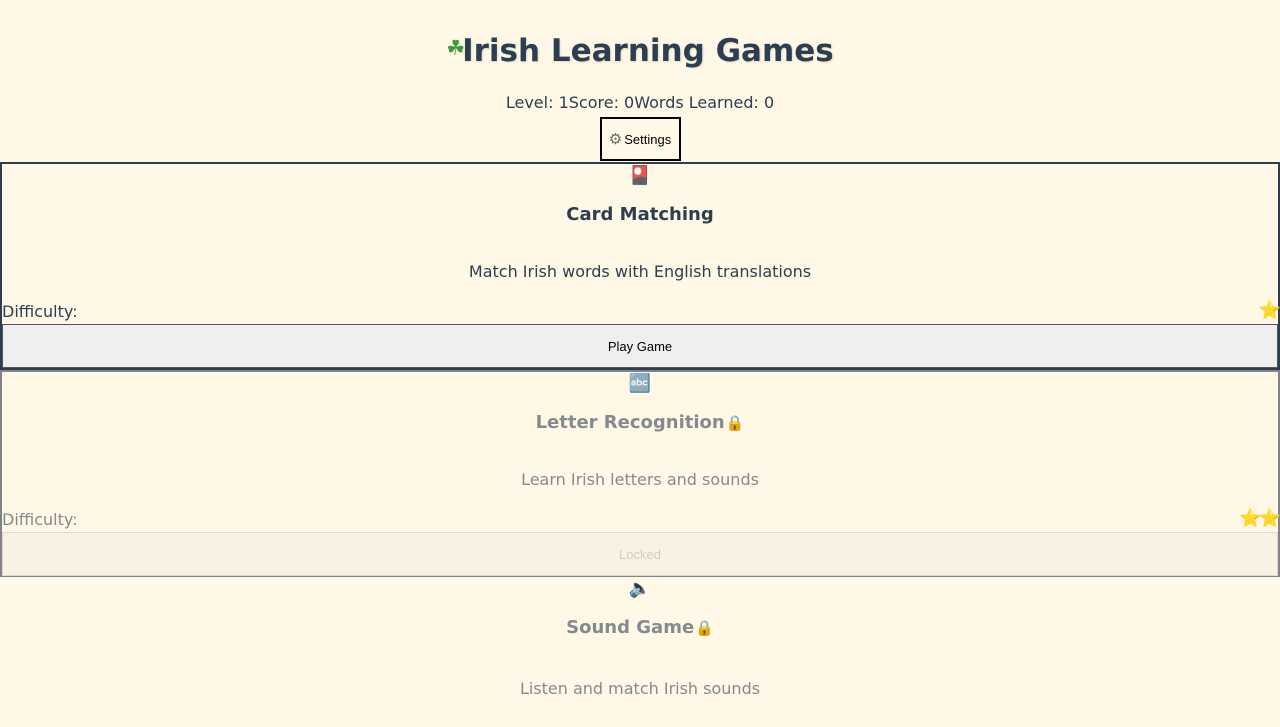  I want to click on page-title: ☘Irish Learning Games, so click(640, 34).